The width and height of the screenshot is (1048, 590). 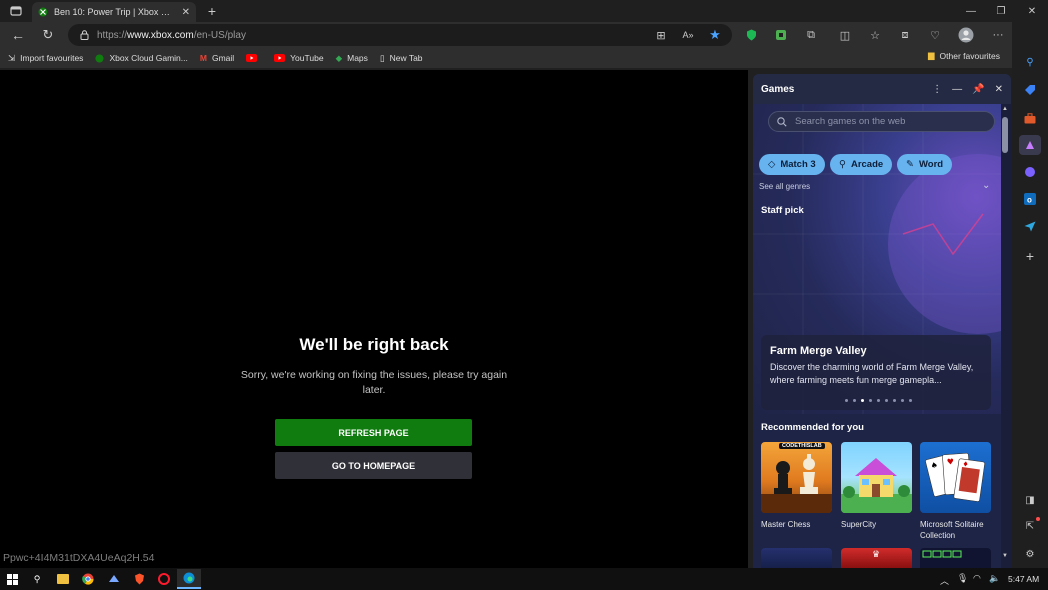 I want to click on address-bar: https://www.xbox.com/en-US/play, so click(x=400, y=35).